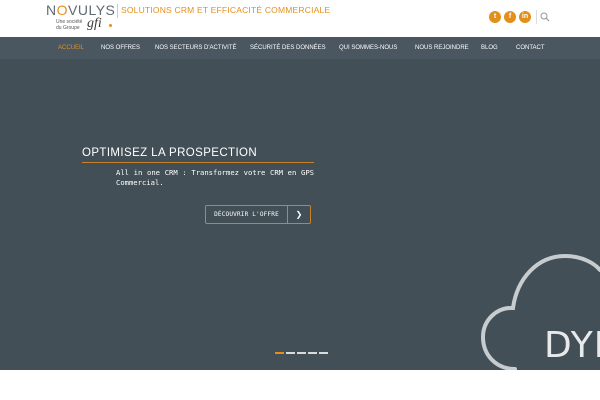 This screenshot has width=600, height=400. What do you see at coordinates (536, 17) in the screenshot?
I see `header-separator` at bounding box center [536, 17].